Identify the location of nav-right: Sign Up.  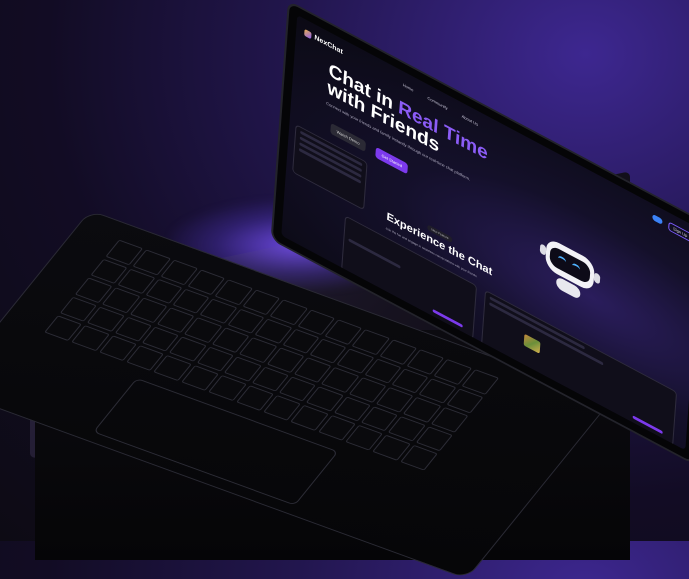
(670, 227).